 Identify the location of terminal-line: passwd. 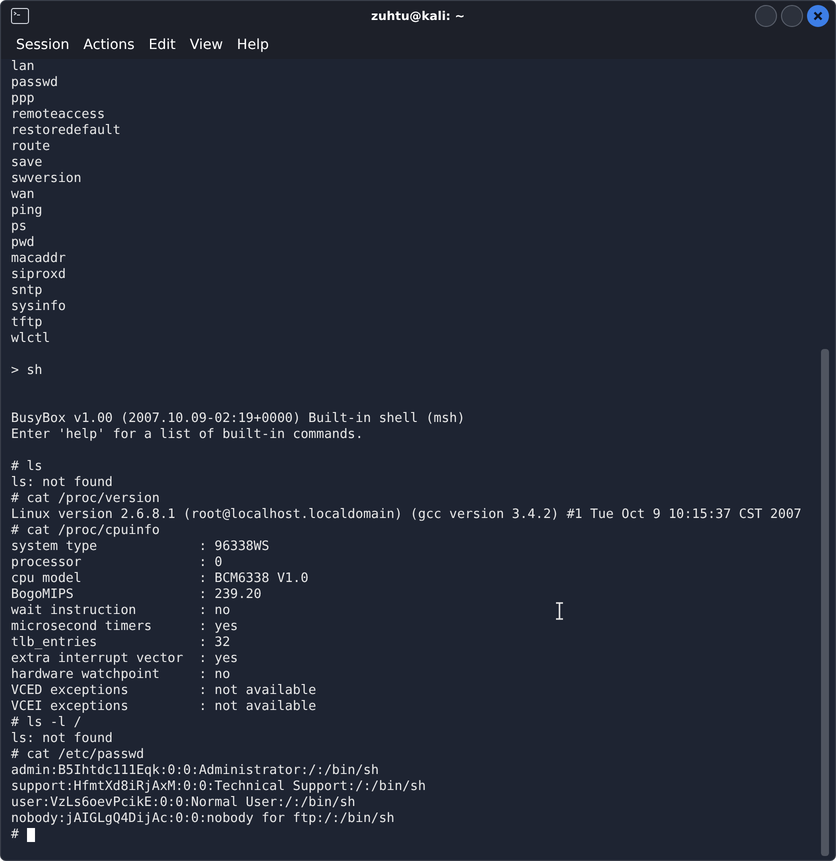
(34, 83).